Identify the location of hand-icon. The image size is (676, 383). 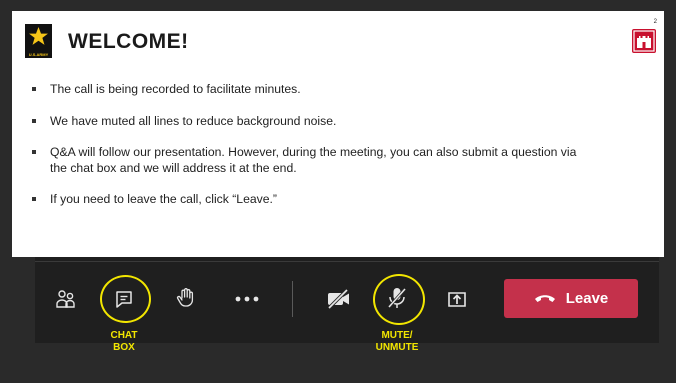
(185, 297).